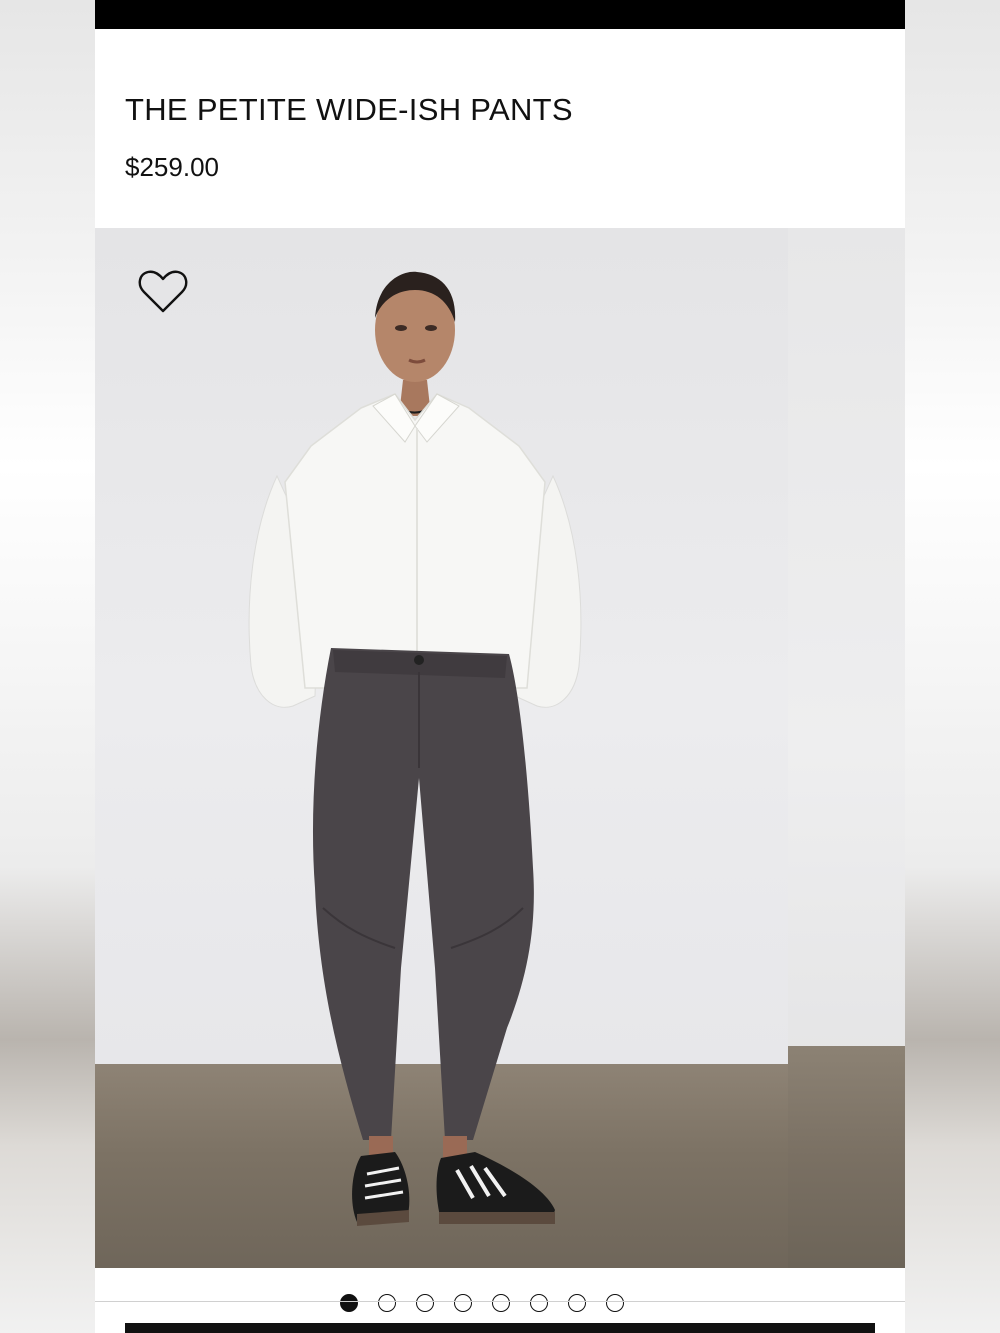  What do you see at coordinates (500, 14) in the screenshot?
I see `top-bar` at bounding box center [500, 14].